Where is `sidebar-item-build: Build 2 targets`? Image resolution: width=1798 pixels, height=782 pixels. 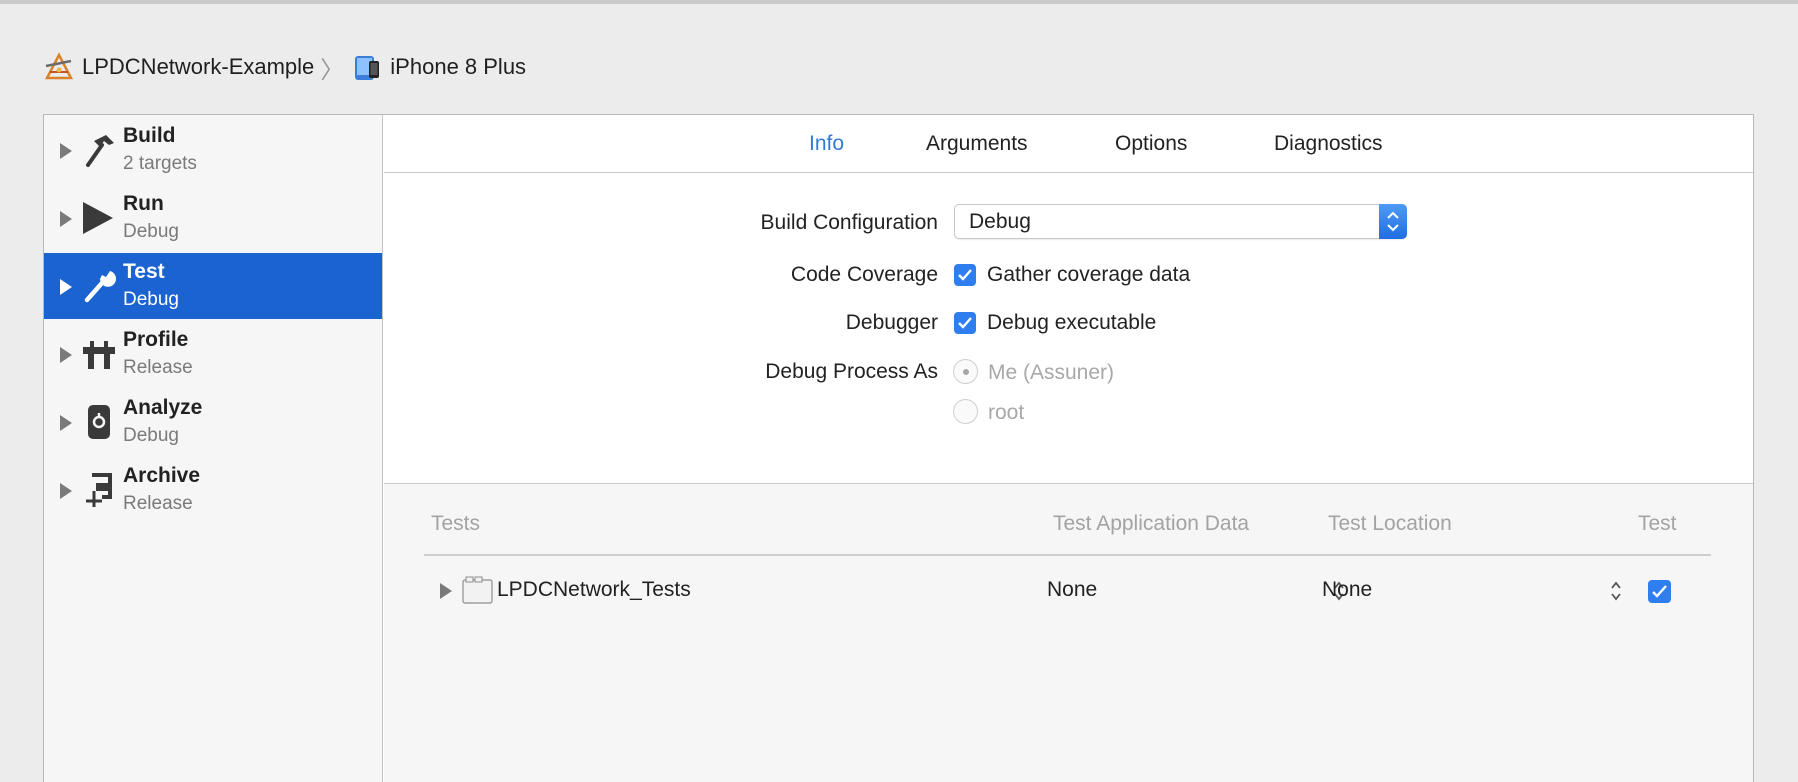
sidebar-item-build: Build 2 targets is located at coordinates (213, 150).